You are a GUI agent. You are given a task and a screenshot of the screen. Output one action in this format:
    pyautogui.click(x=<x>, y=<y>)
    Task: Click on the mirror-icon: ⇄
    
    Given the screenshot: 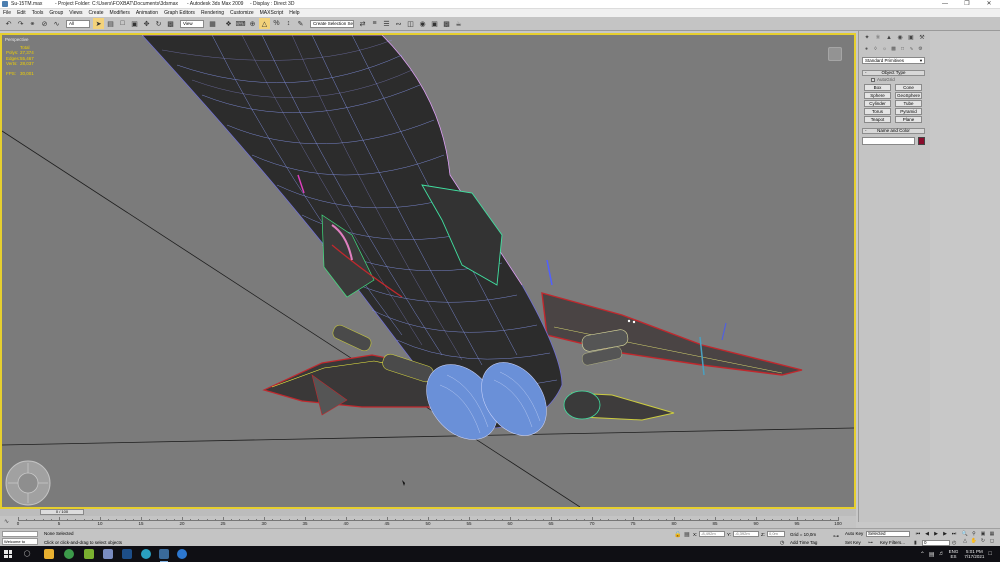 What is the action you would take?
    pyautogui.click(x=362, y=23)
    